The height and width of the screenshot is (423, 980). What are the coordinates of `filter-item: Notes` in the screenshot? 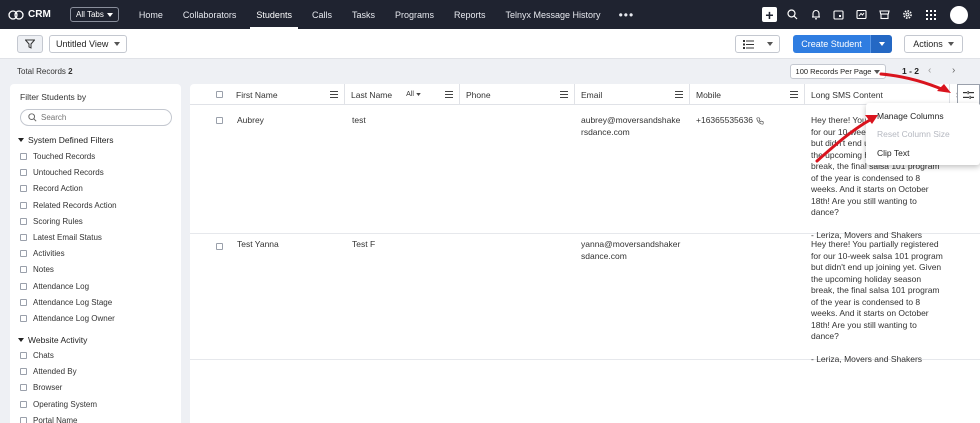 It's located at (37, 269).